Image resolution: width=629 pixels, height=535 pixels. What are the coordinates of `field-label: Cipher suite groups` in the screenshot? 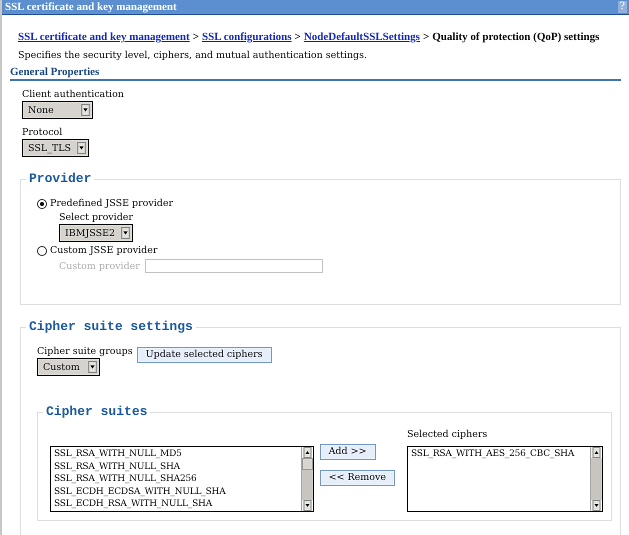 It's located at (85, 351).